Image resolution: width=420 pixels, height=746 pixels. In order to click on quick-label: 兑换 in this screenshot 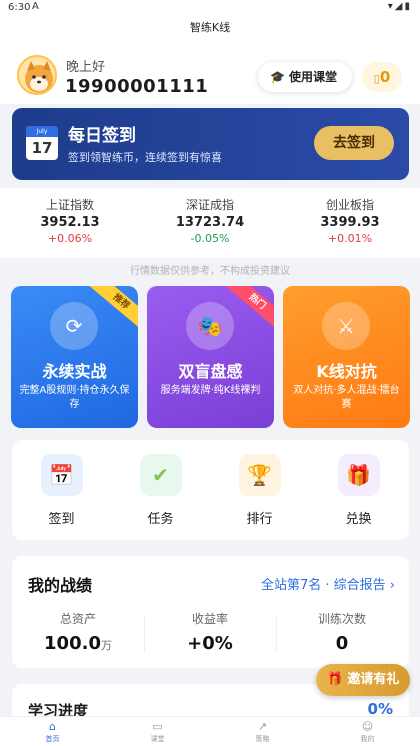, I will do `click(358, 519)`.